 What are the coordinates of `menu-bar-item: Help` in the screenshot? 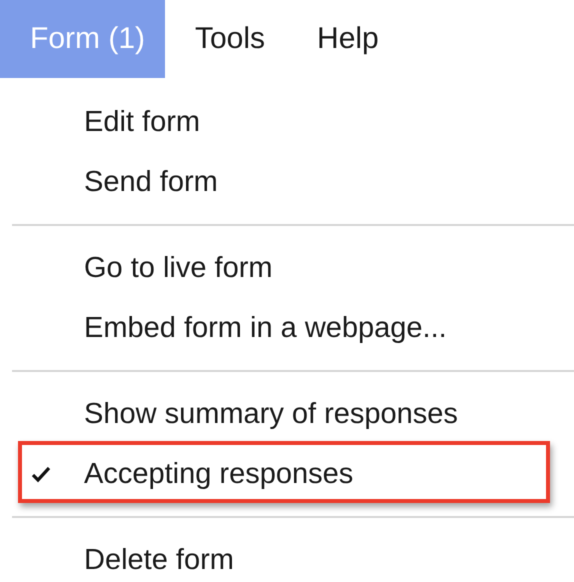 It's located at (344, 39).